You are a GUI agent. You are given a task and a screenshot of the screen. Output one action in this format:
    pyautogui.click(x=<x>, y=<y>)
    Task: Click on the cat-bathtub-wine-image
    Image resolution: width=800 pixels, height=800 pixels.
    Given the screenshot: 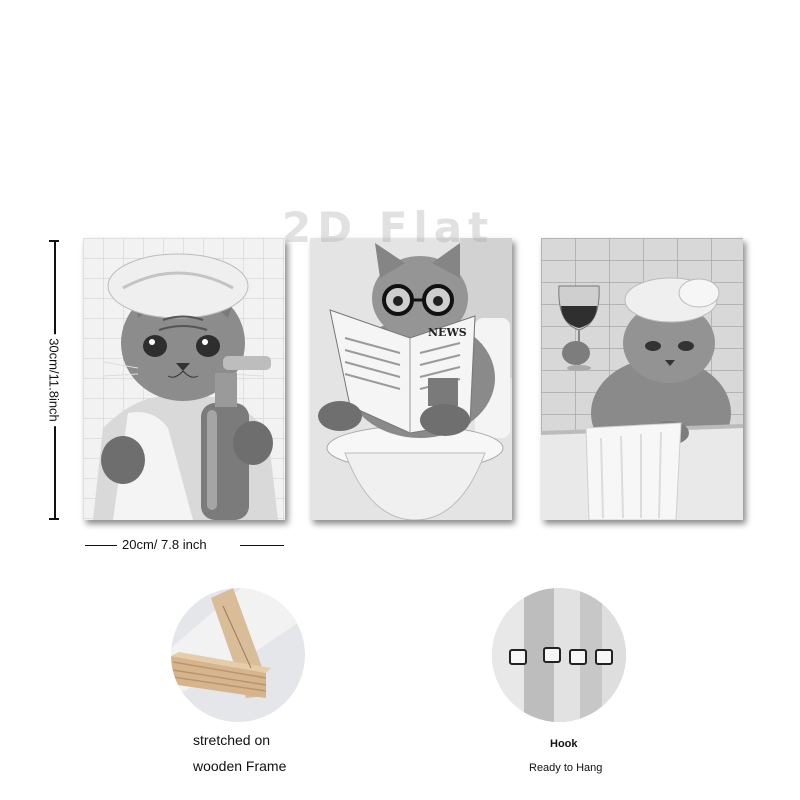 What is the action you would take?
    pyautogui.click(x=642, y=379)
    